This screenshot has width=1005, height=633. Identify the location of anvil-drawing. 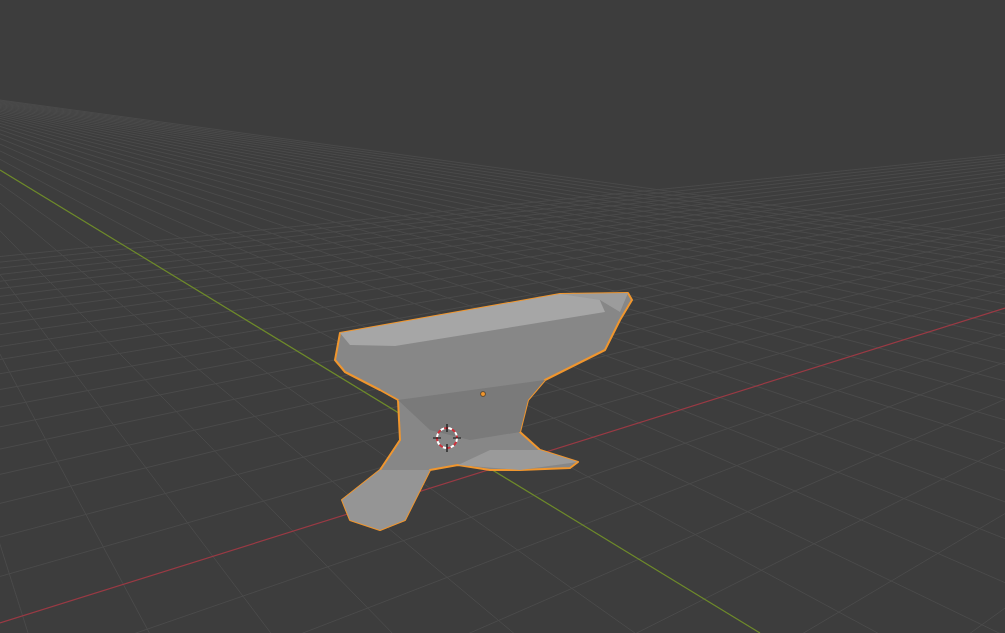
(483, 411).